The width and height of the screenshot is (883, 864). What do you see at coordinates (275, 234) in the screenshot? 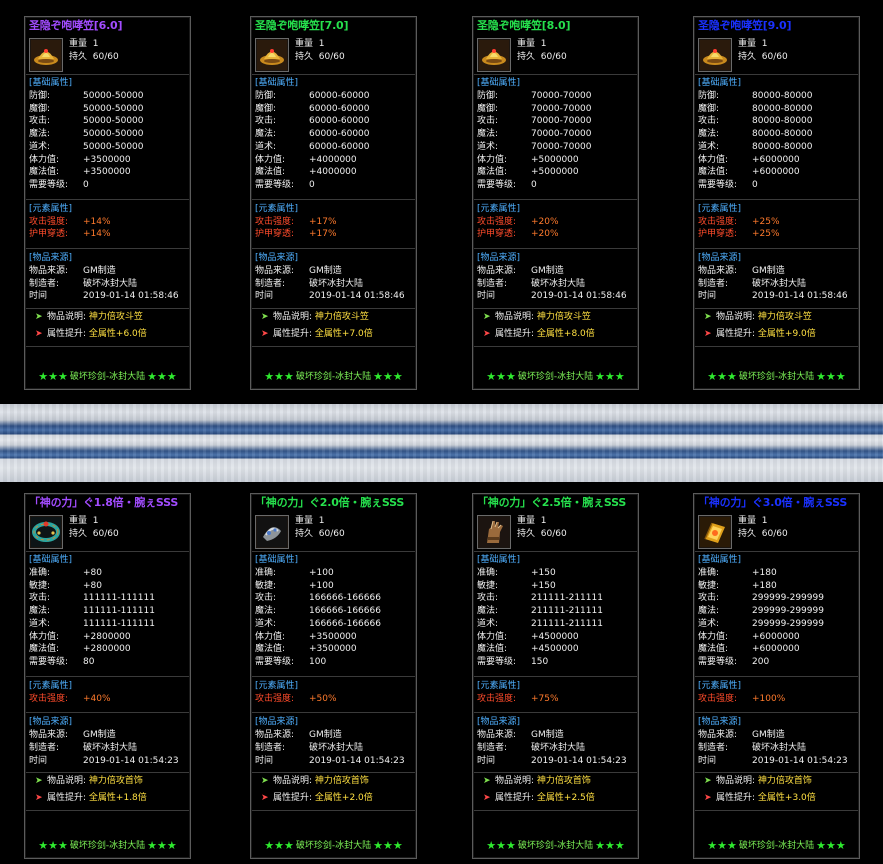
I see `element-attribute-label: 护甲穿透:` at bounding box center [275, 234].